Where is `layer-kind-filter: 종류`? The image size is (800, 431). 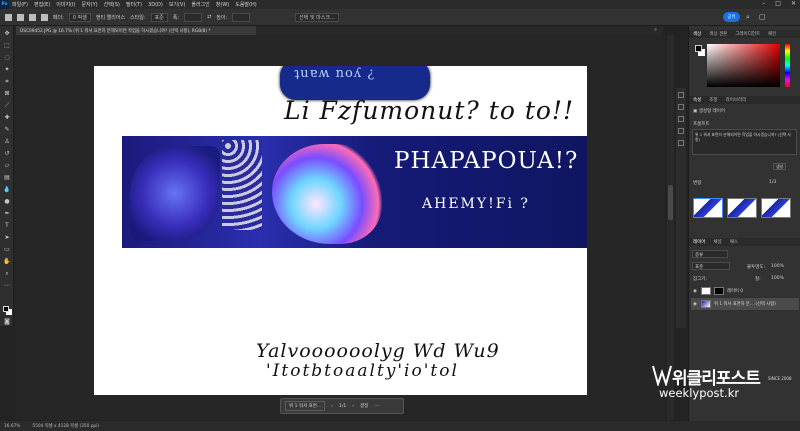
layer-kind-filter: 종류 is located at coordinates (710, 254).